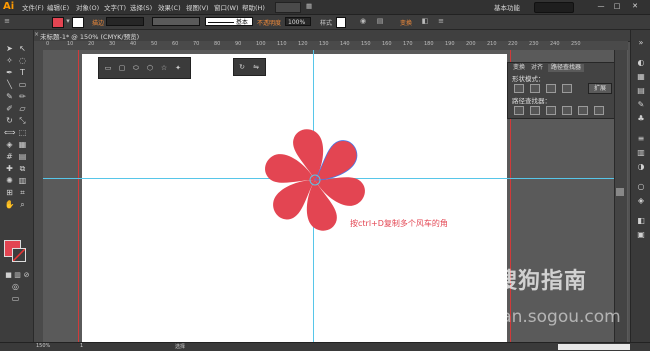 The width and height of the screenshot is (650, 351). What do you see at coordinates (144, 68) in the screenshot?
I see `floating-toolbar: ▭ ▢ ⬭ ⬡ ☆ ✦` at bounding box center [144, 68].